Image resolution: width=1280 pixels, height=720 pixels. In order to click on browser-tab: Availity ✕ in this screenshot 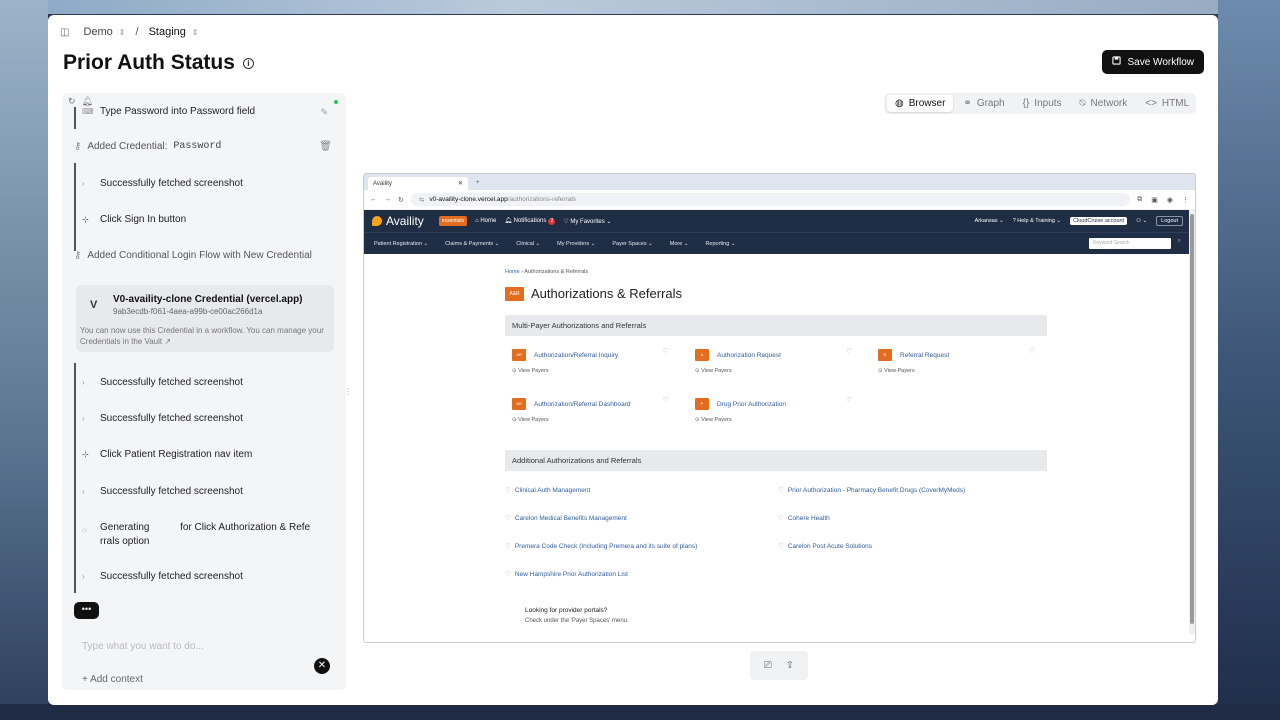, I will do `click(418, 183)`.